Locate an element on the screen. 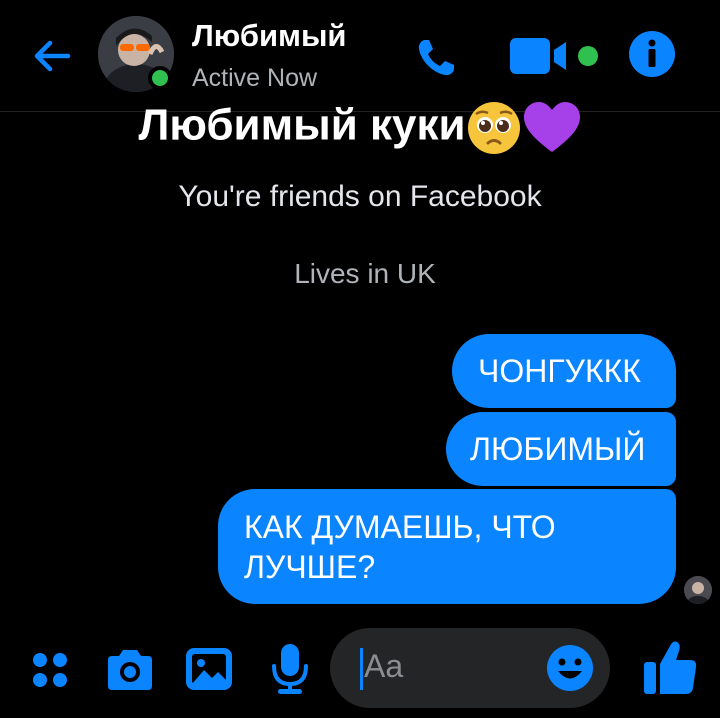  purple-heart-emoji is located at coordinates (551, 127).